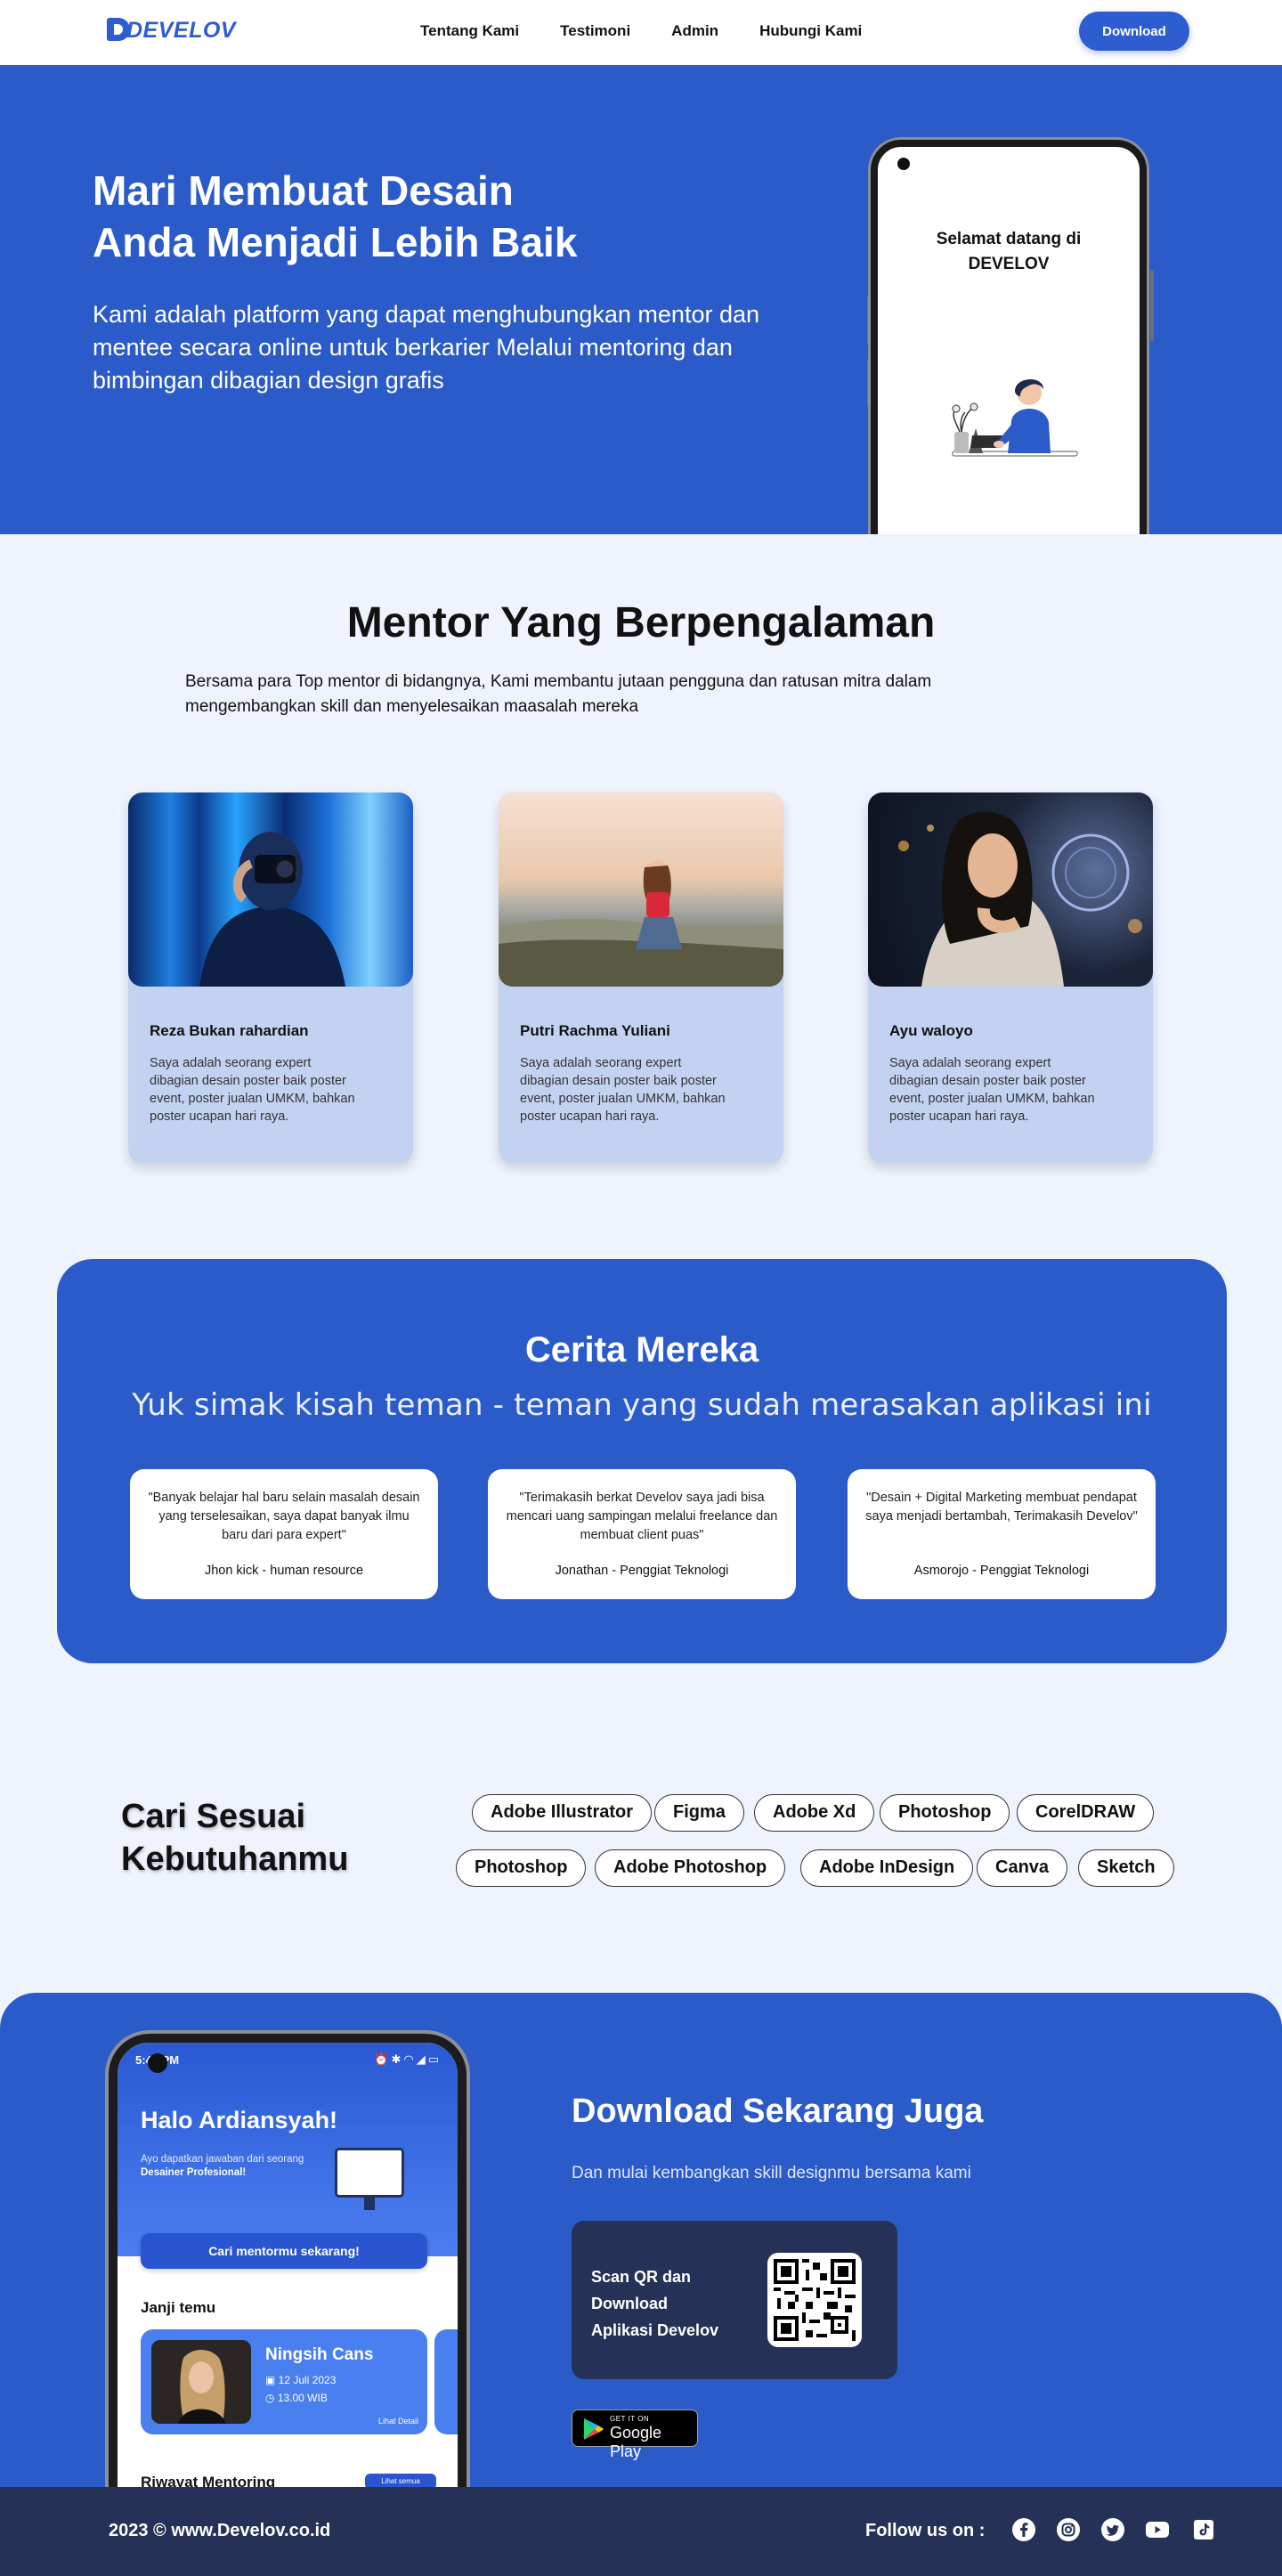 The height and width of the screenshot is (2576, 1282). I want to click on appointment-time: ◷ 13.00 WIB, so click(296, 2398).